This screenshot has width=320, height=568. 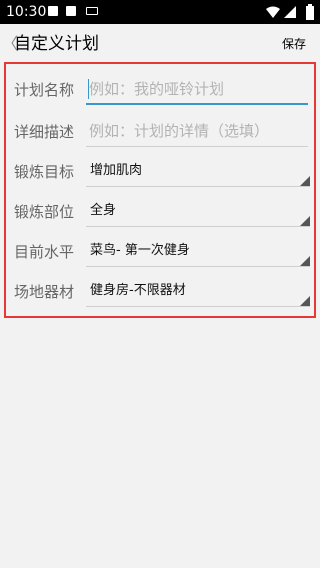 What do you see at coordinates (56, 44) in the screenshot?
I see `page-title: 自定义计划` at bounding box center [56, 44].